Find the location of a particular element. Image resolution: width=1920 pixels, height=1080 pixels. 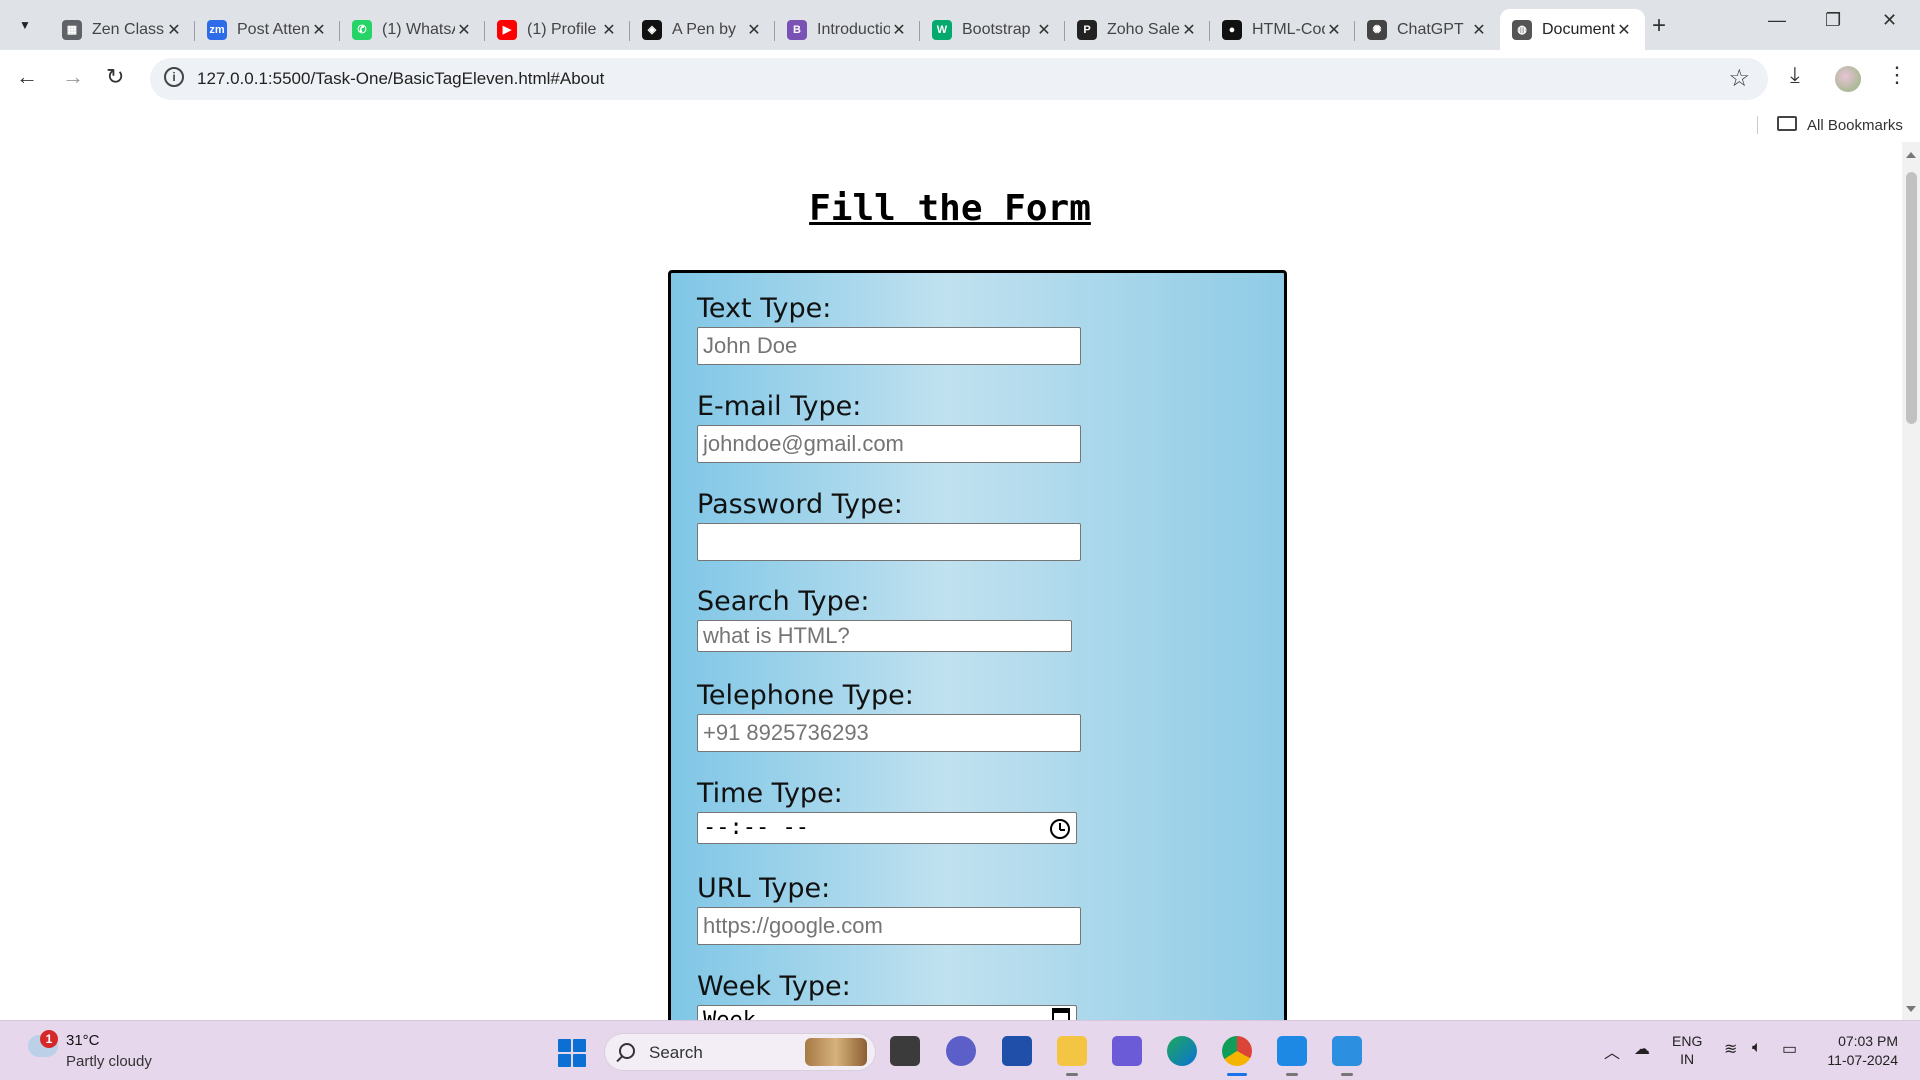

search-highlight-image is located at coordinates (836, 1052).